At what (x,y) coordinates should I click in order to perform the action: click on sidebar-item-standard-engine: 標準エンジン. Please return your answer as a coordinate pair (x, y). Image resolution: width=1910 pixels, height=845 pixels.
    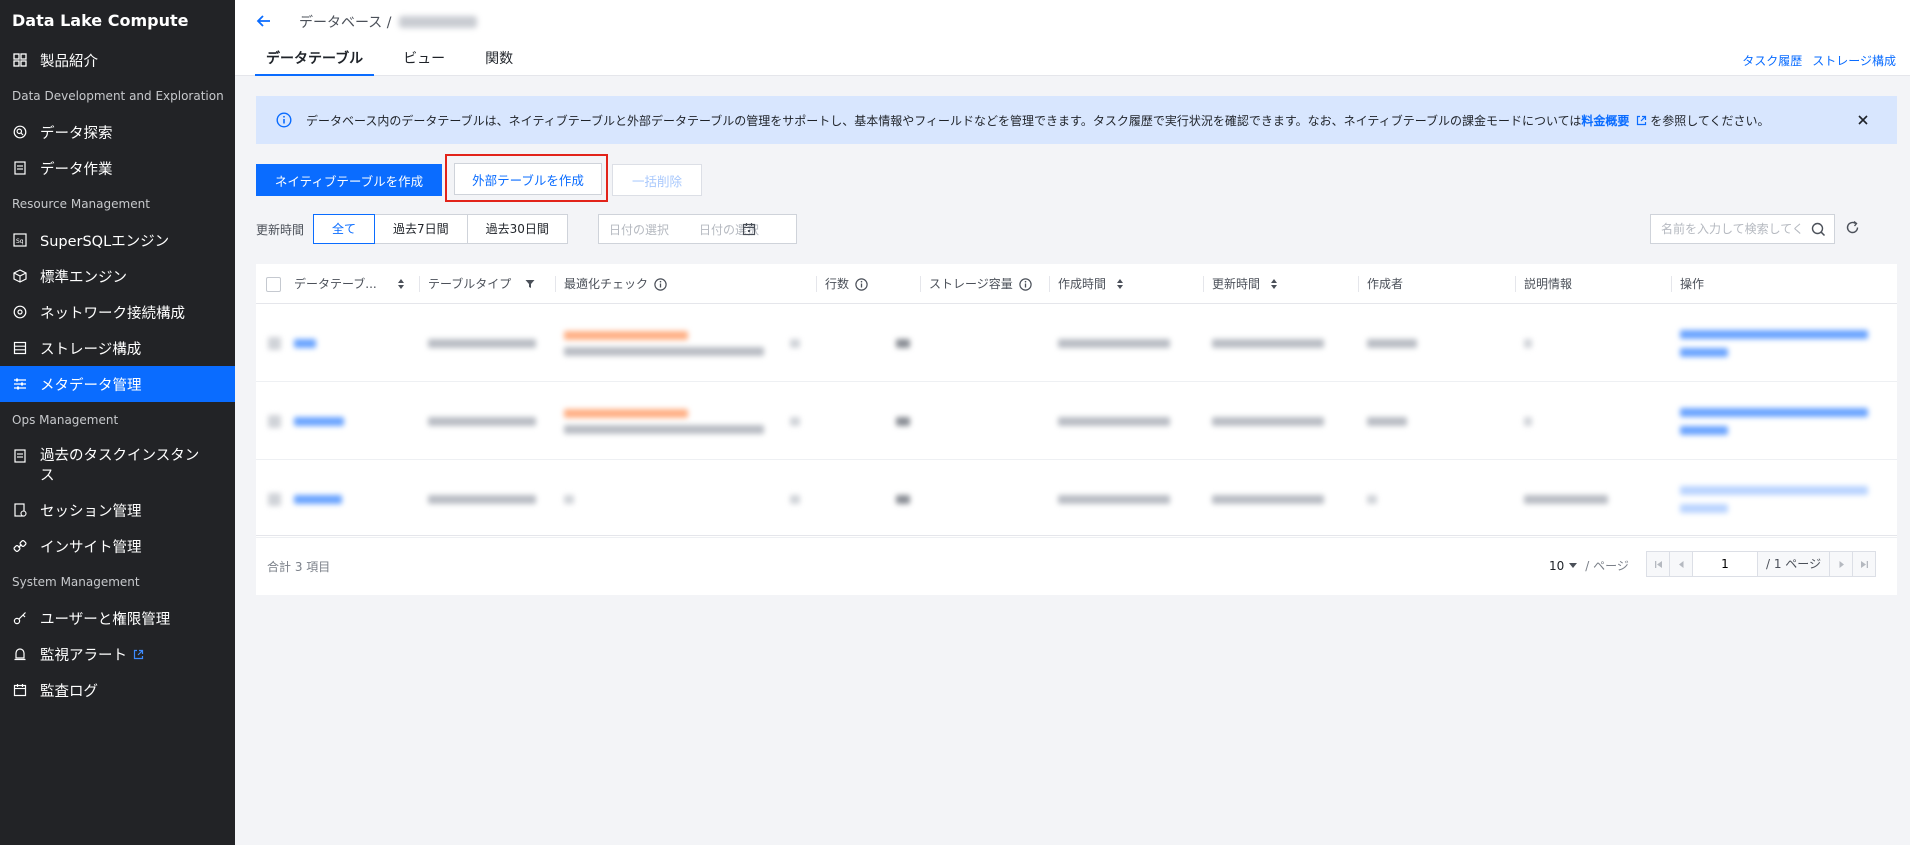
    Looking at the image, I should click on (117, 276).